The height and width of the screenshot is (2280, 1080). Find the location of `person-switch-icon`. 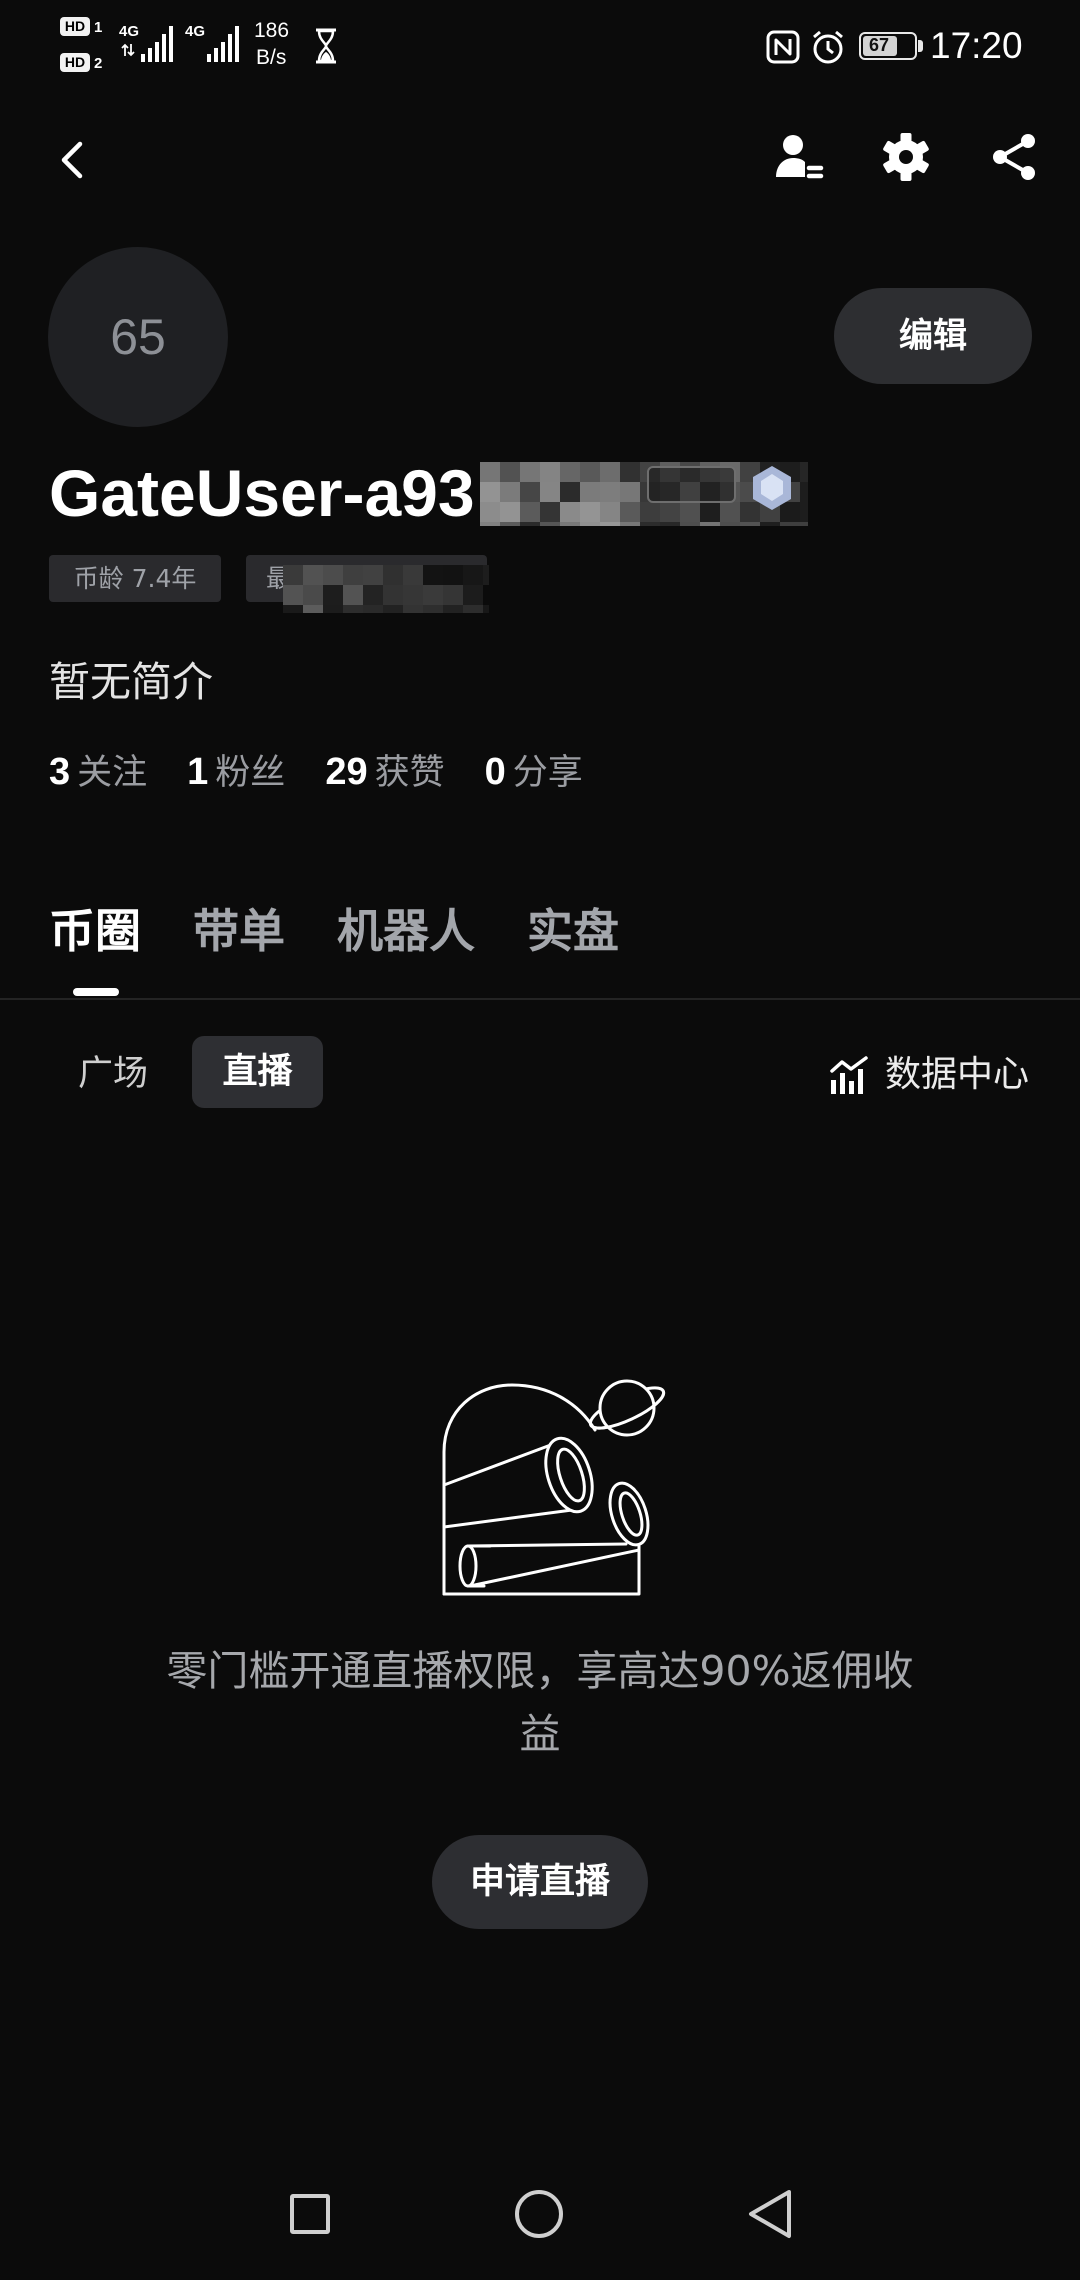

person-switch-icon is located at coordinates (799, 157).